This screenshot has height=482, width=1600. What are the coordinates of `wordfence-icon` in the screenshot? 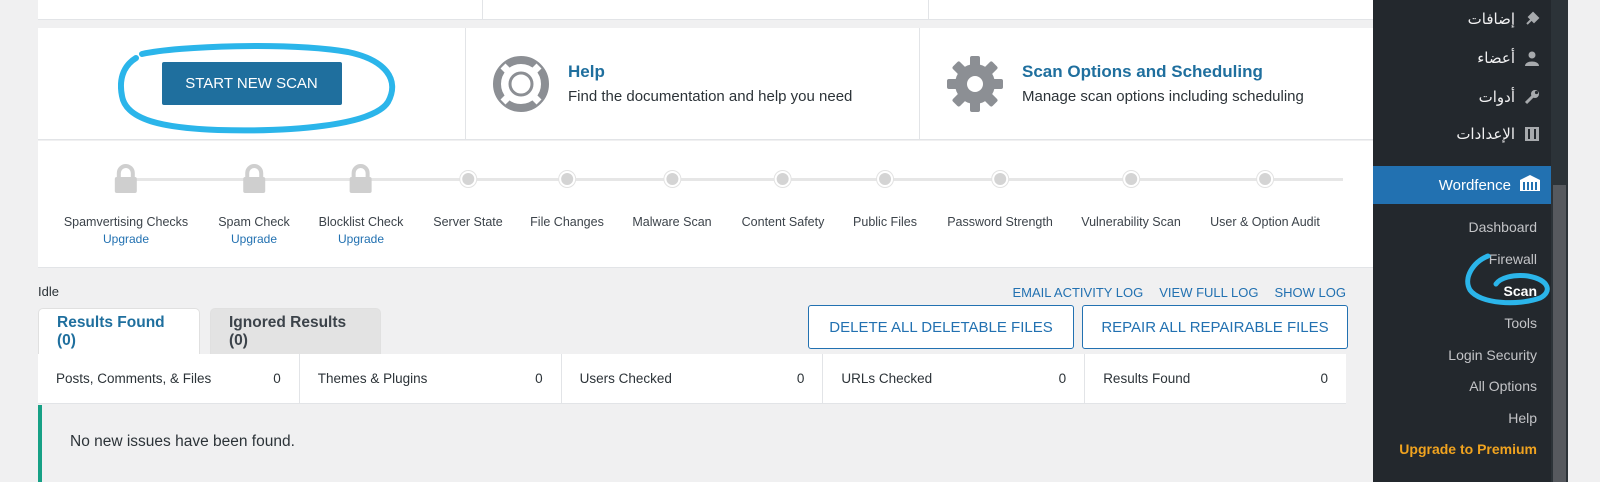 It's located at (1530, 185).